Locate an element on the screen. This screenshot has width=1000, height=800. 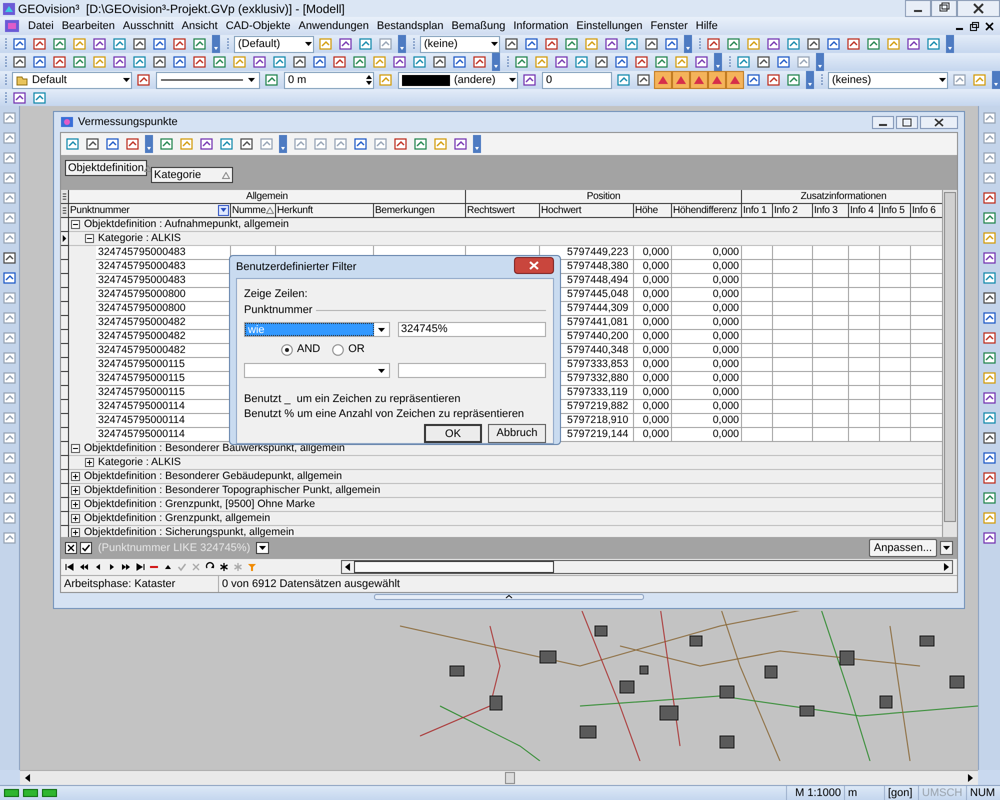
band-header: Zusatzinformationen is located at coordinates (842, 197).